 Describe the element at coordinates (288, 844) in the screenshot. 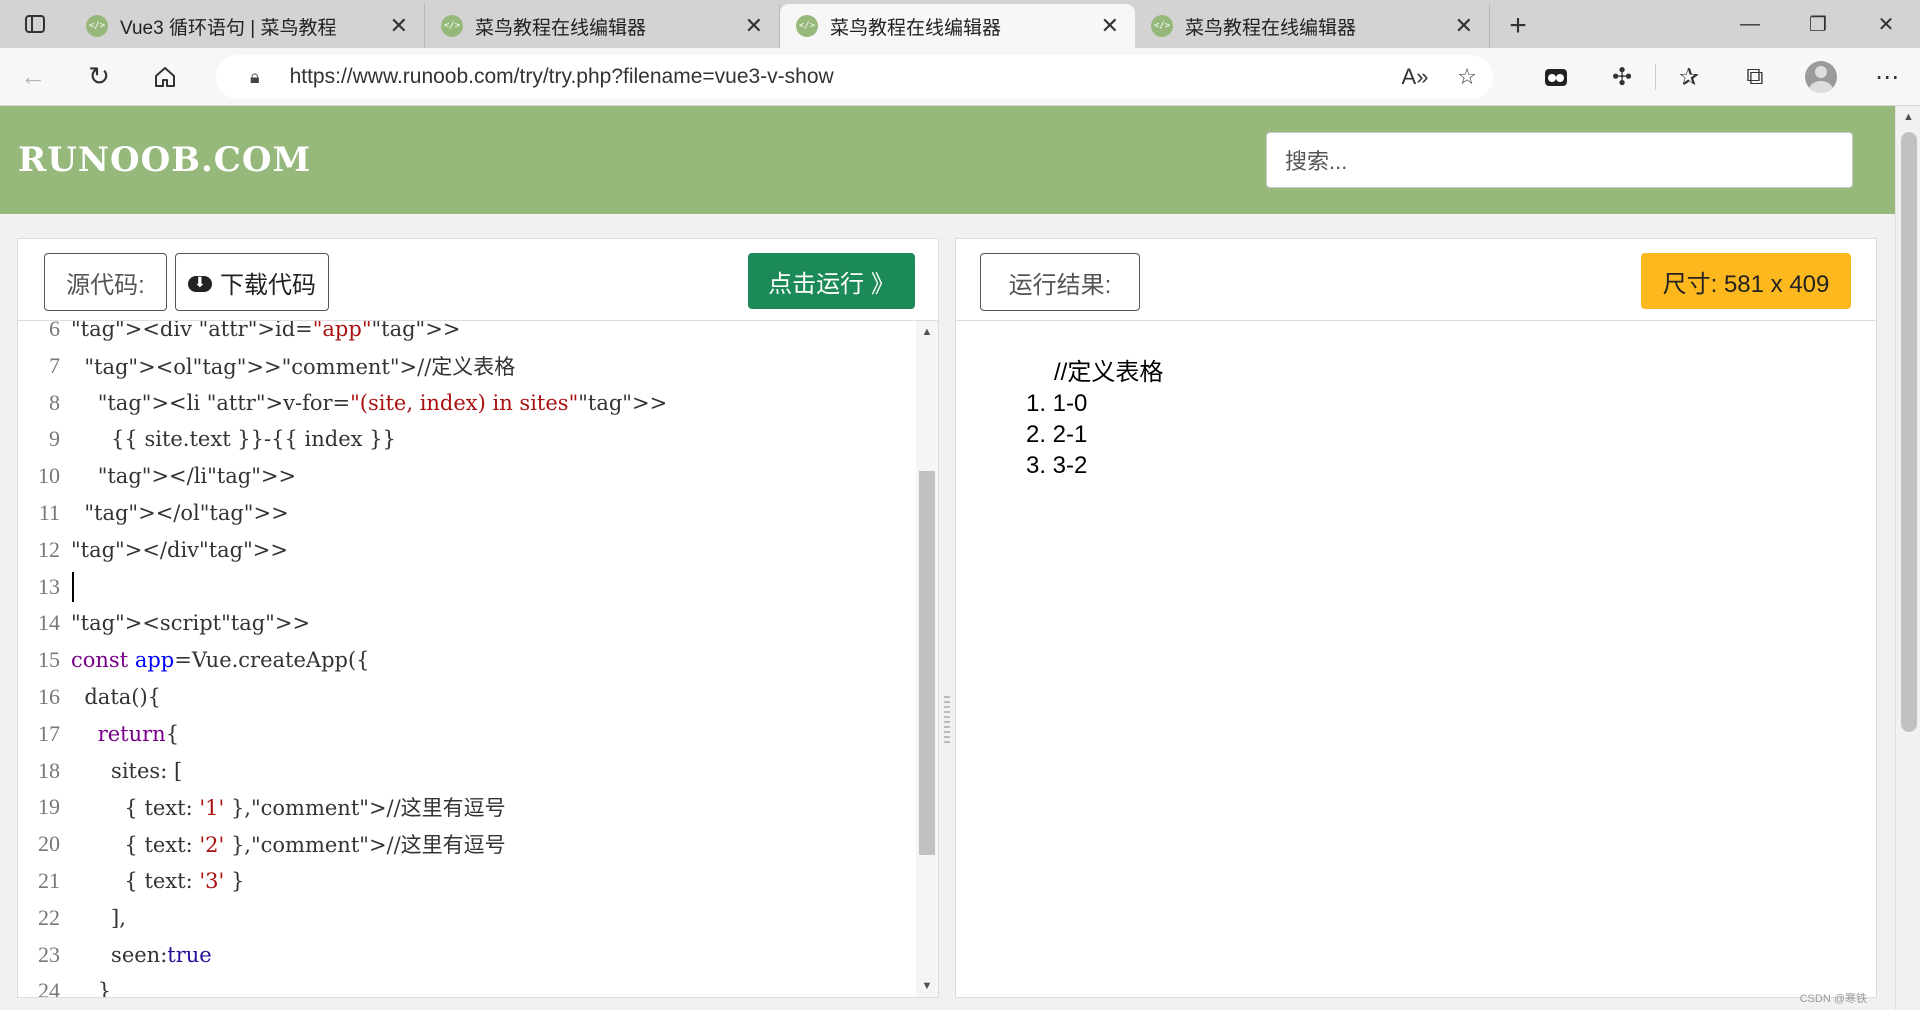

I see `code-text: { text: '2' },"comment">//这里有逗号` at that location.